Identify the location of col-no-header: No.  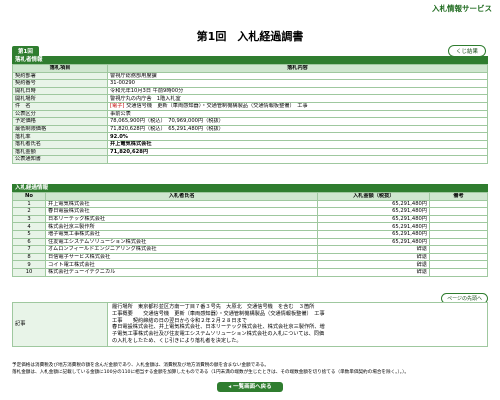
(29, 196).